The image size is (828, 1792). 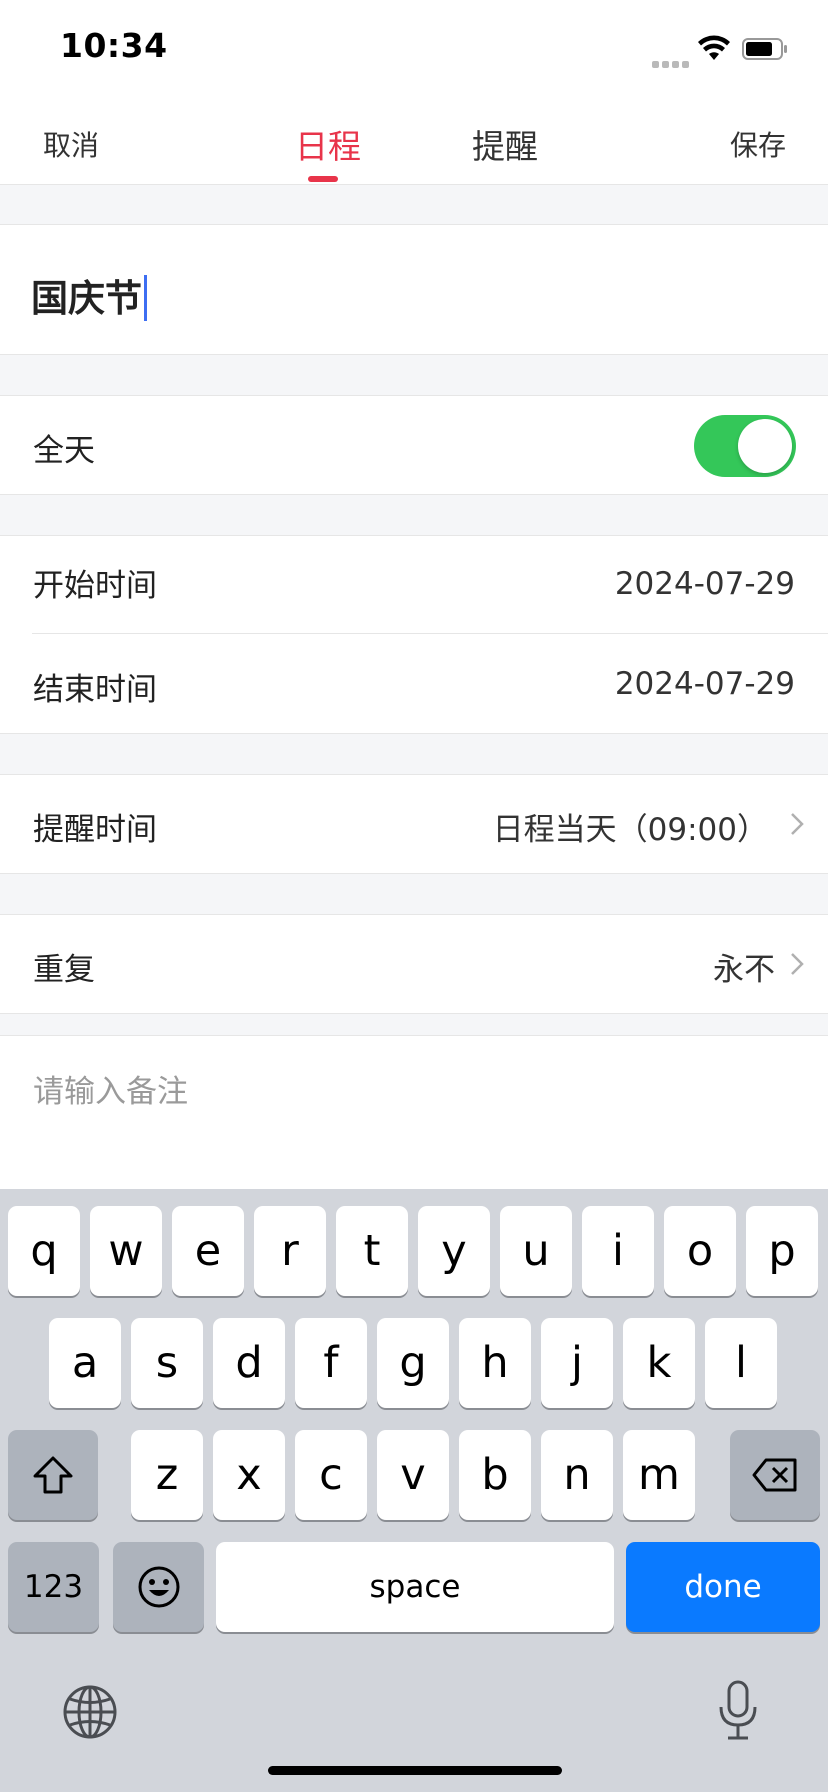 I want to click on notes-placeholder: 请输入备注, so click(x=110, y=1092).